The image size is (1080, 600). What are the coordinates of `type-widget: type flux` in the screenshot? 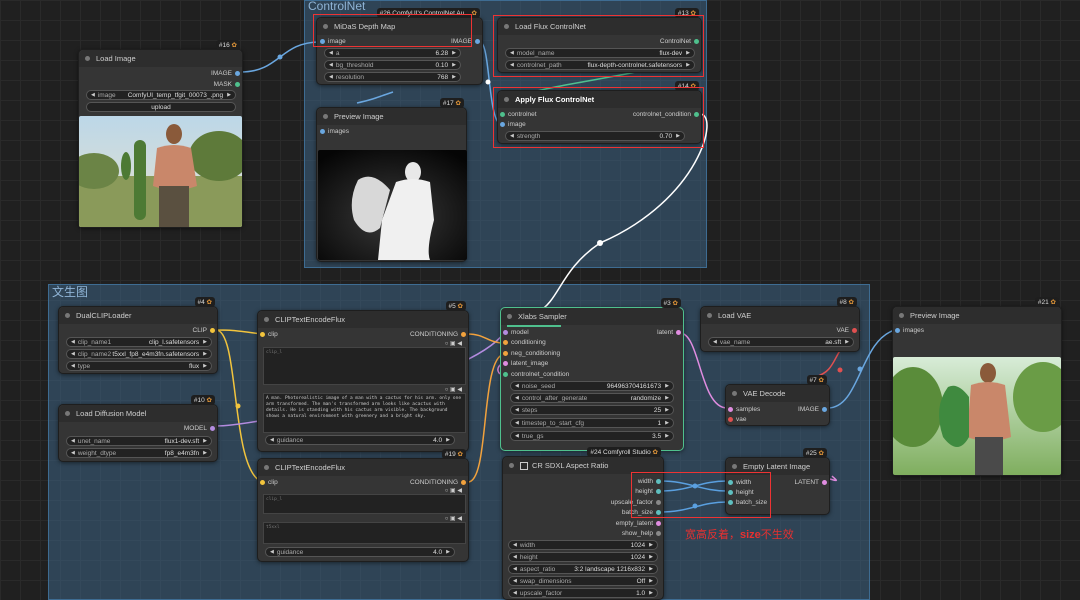 It's located at (139, 366).